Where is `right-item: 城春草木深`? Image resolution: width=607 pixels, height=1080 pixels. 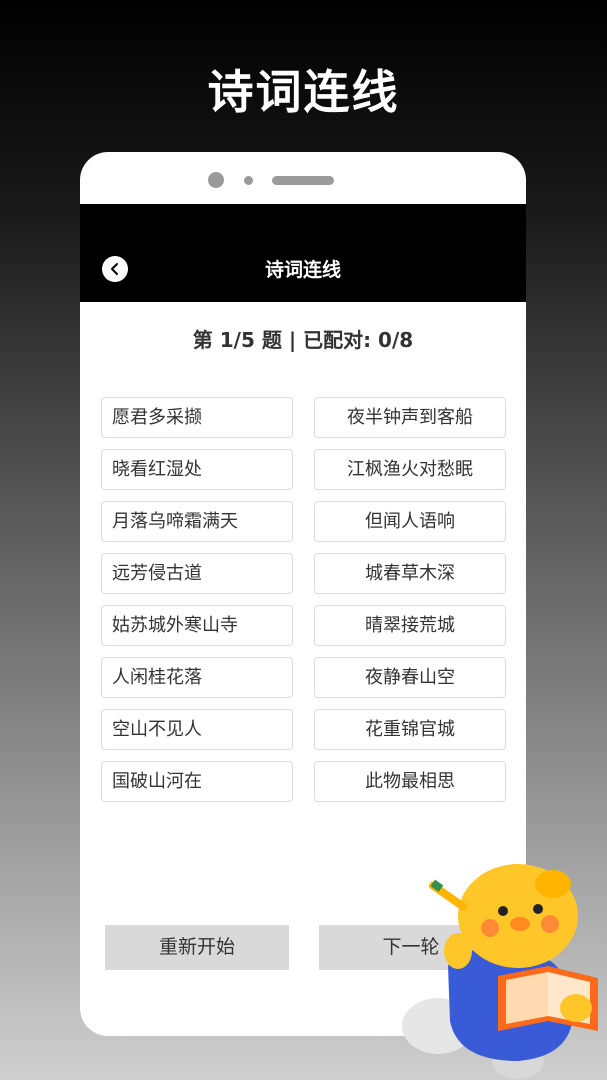 right-item: 城春草木深 is located at coordinates (410, 573).